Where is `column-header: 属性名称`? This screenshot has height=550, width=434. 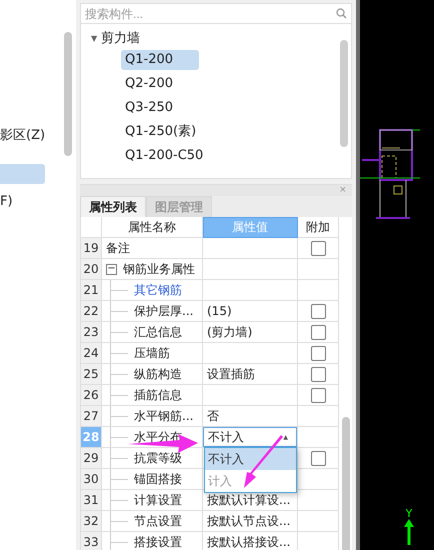 column-header: 属性名称 is located at coordinates (152, 227).